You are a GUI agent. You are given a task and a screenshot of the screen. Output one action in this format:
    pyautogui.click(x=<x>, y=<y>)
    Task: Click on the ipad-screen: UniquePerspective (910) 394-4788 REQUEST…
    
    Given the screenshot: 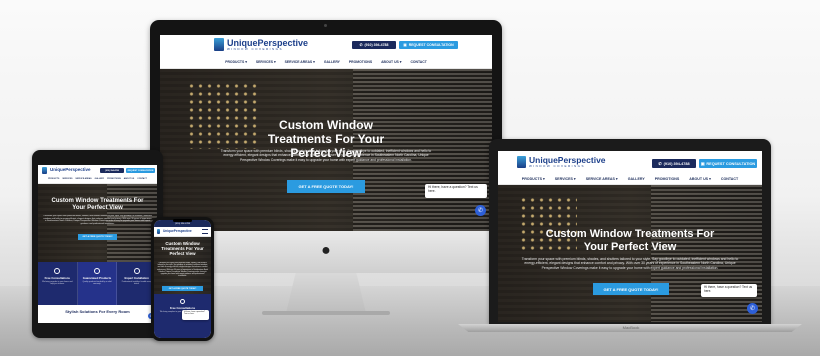 What is the action you would take?
    pyautogui.click(x=97, y=244)
    